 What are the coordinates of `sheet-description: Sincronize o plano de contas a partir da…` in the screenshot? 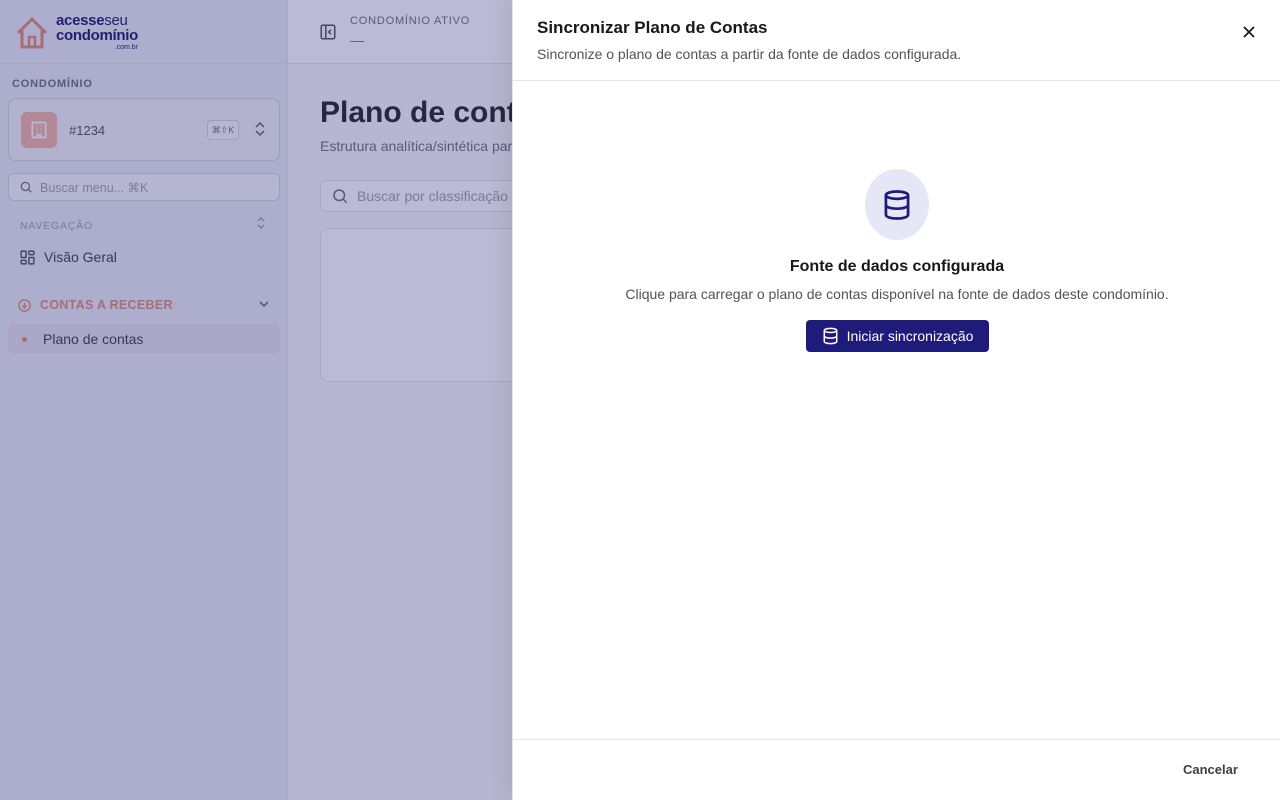 It's located at (749, 54).